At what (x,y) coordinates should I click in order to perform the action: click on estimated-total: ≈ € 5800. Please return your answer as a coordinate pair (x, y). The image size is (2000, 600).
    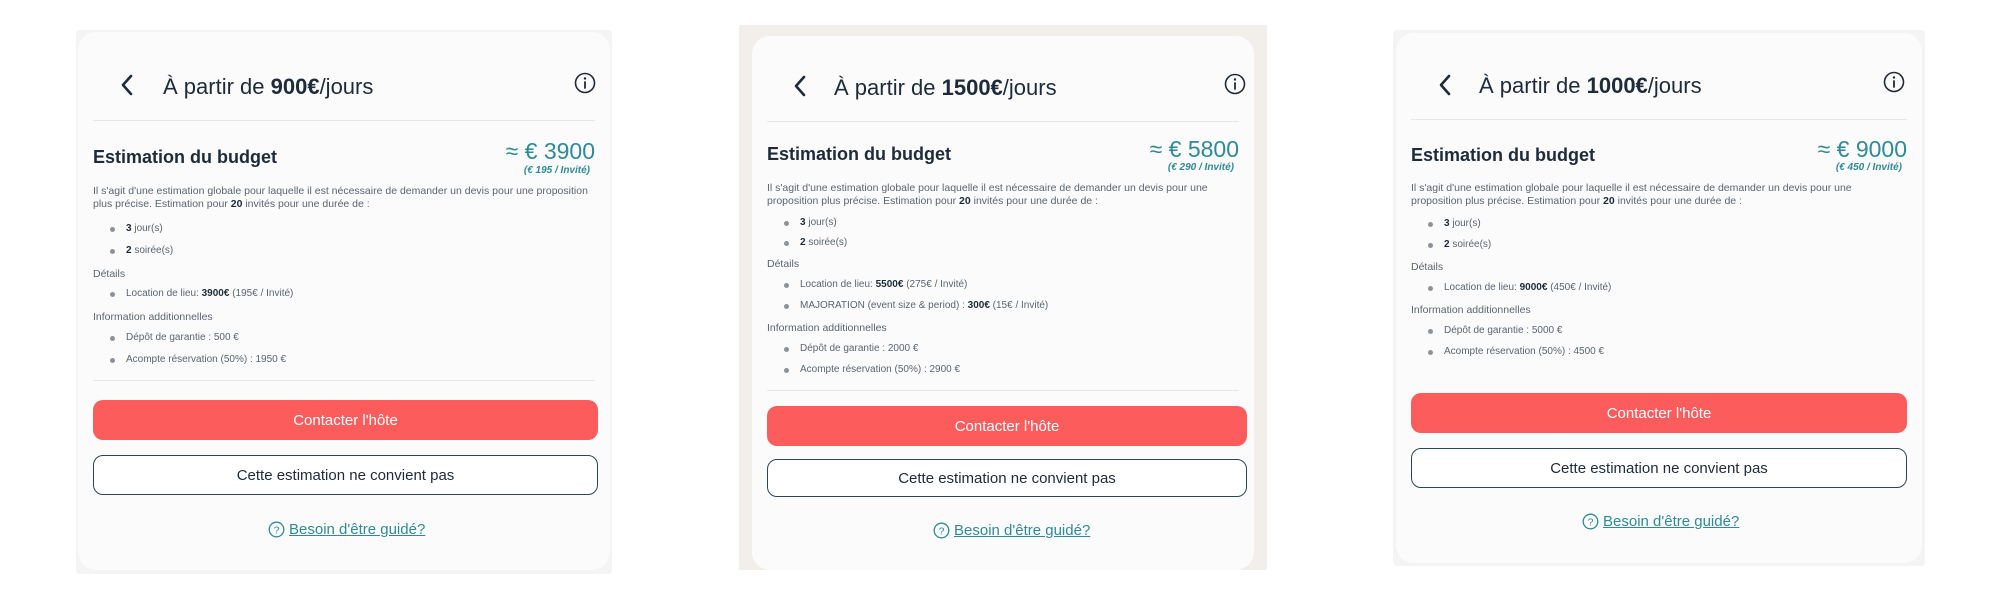
    Looking at the image, I should click on (1194, 149).